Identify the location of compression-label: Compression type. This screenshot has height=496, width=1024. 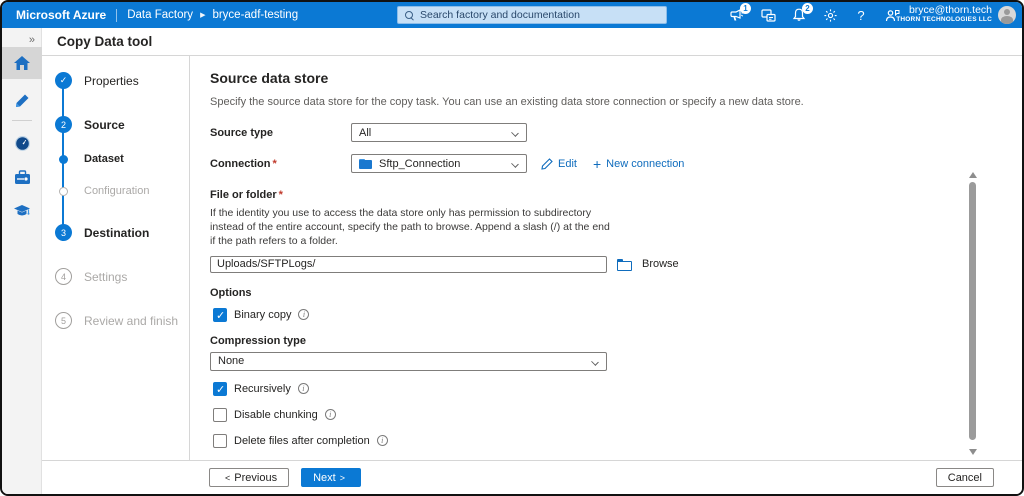
(258, 340).